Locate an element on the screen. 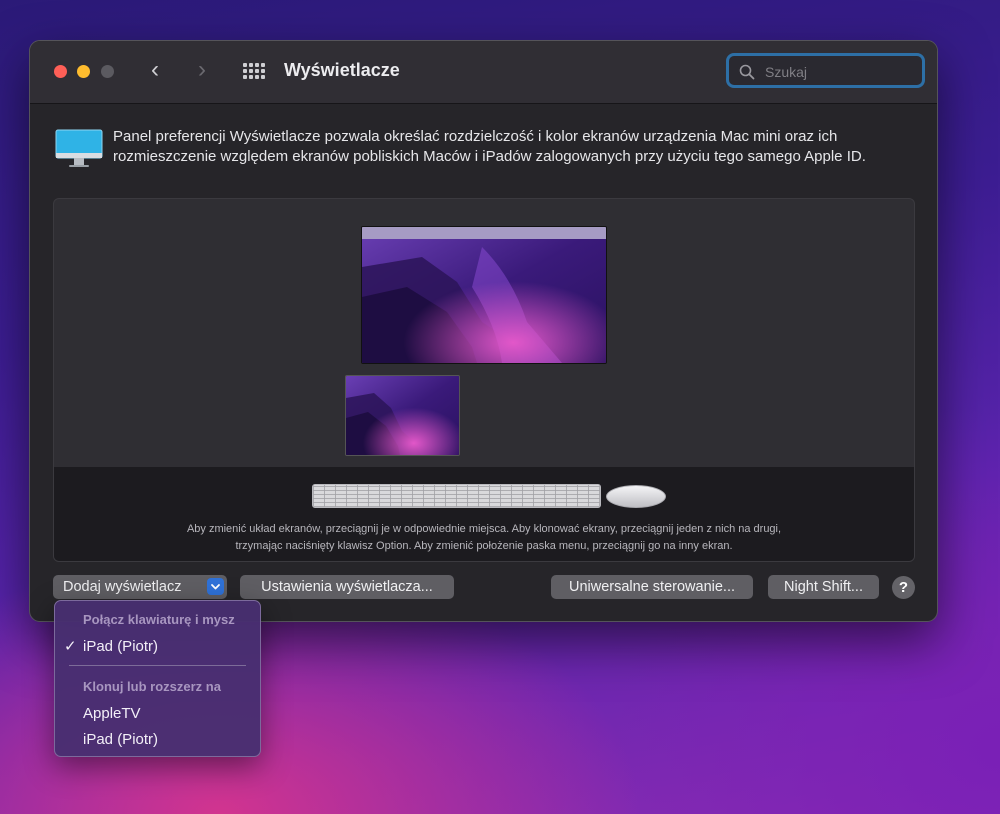 The height and width of the screenshot is (814, 1000). checkmark-icon: ✓ is located at coordinates (70, 646).